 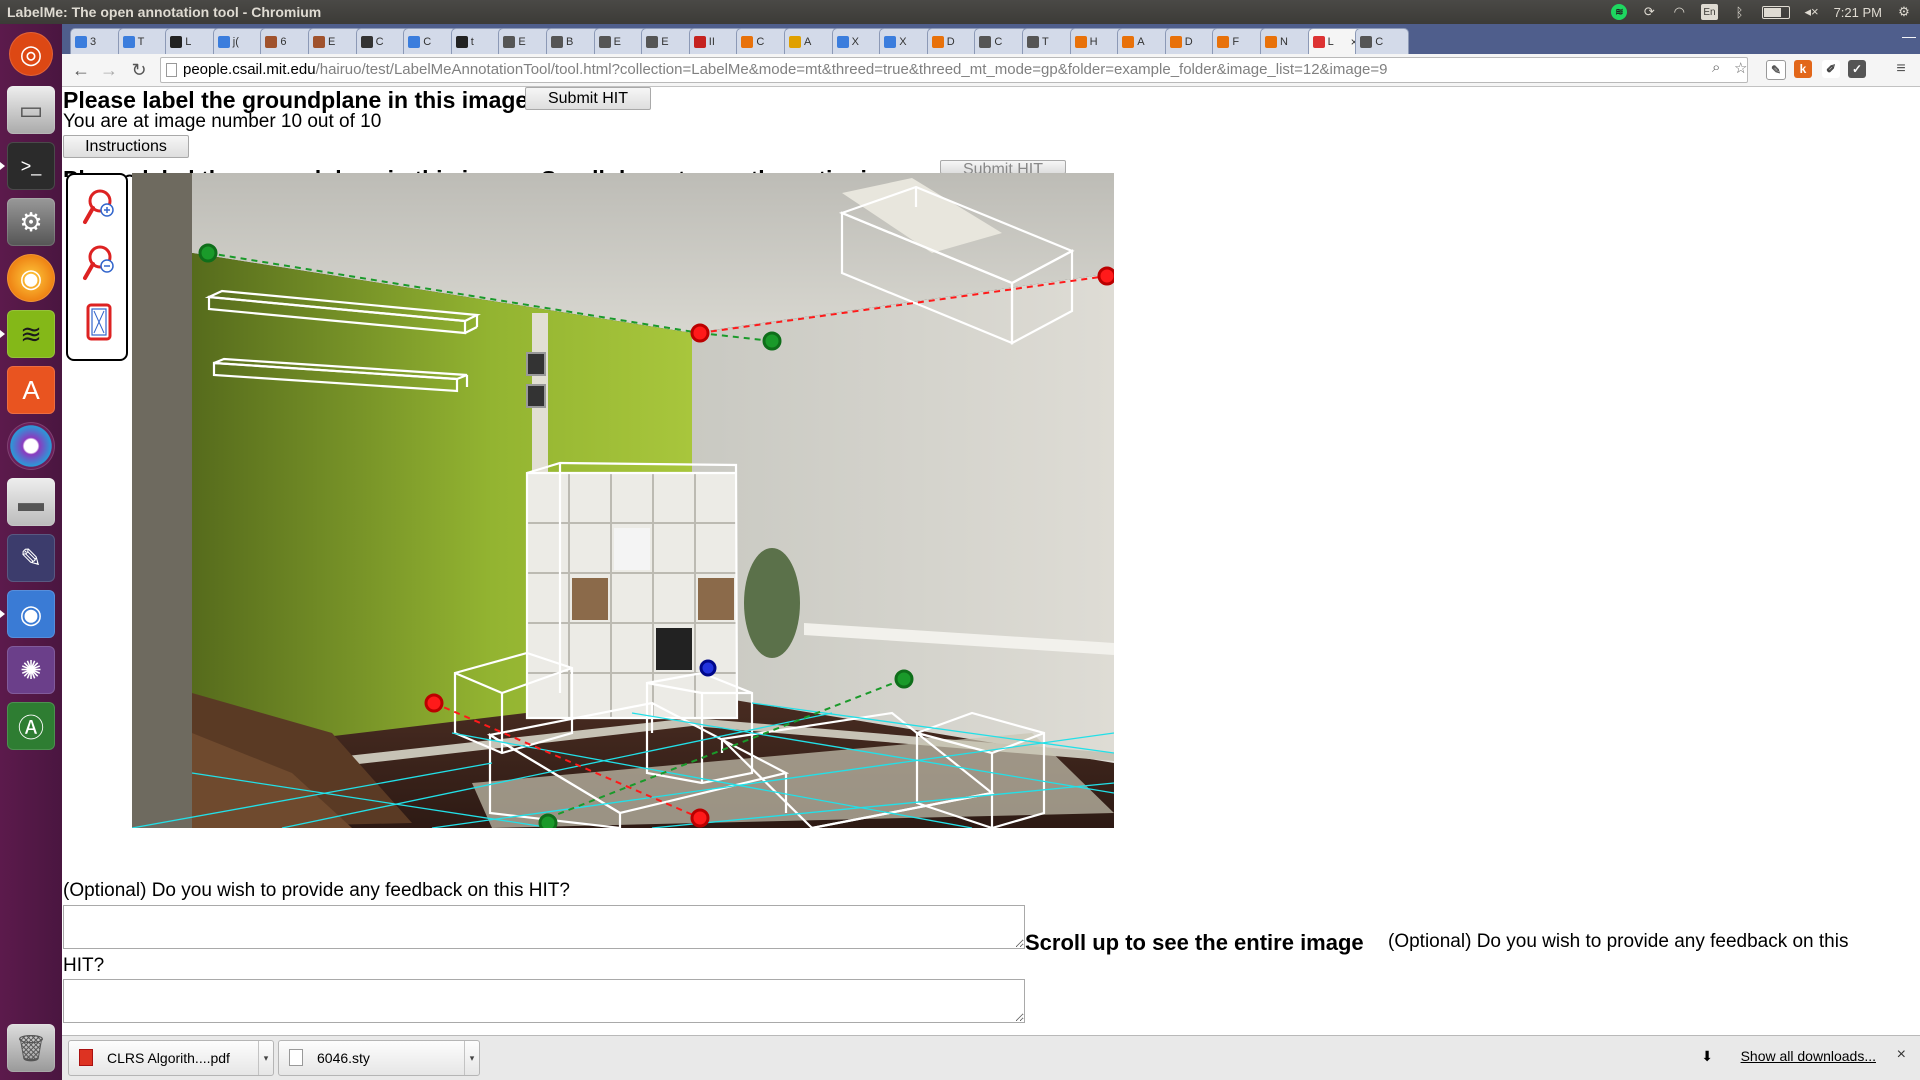 I want to click on tab-label: C, so click(x=1379, y=41).